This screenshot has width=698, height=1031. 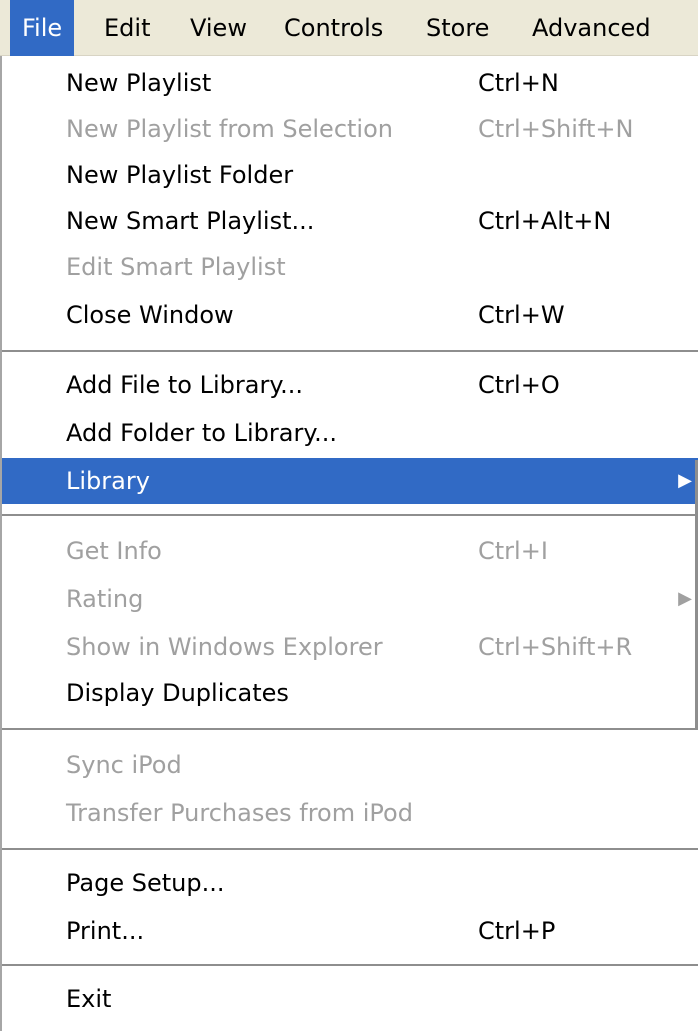 What do you see at coordinates (176, 267) in the screenshot?
I see `menu-item-label: Edit Smart Playlist` at bounding box center [176, 267].